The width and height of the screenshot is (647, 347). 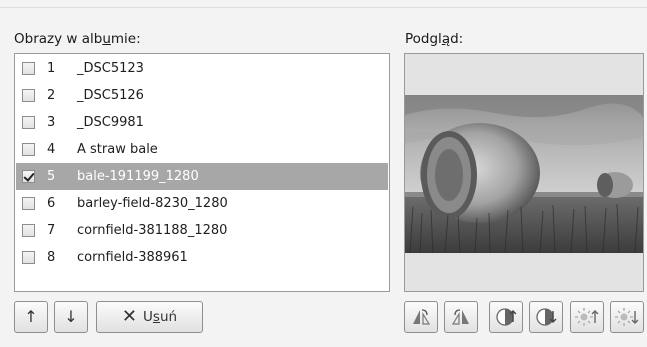 I want to click on arrow-up-icon: ↑, so click(x=31, y=316).